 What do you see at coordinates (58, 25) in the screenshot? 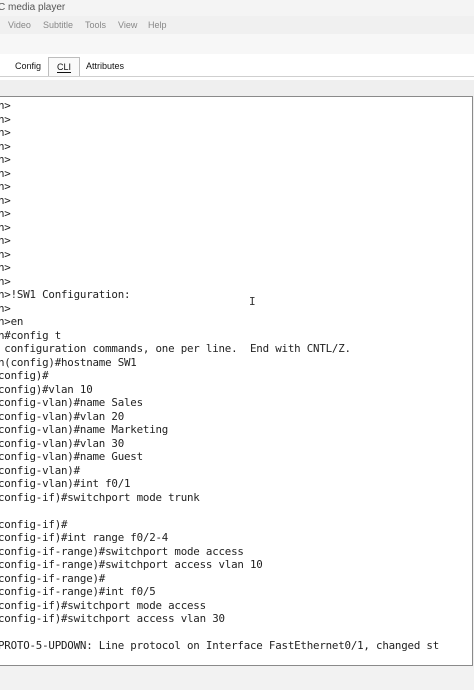
I see `menu-subtitle: Subtitle` at bounding box center [58, 25].